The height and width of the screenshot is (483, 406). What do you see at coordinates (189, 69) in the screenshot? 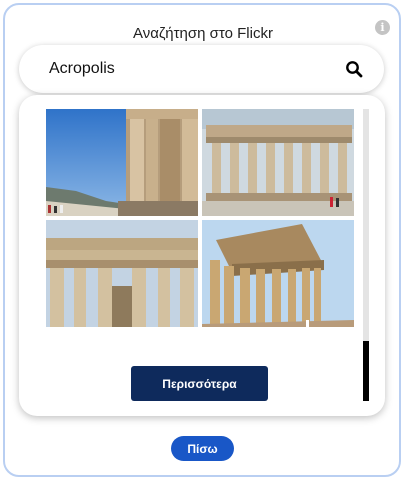
I see `search-input` at bounding box center [189, 69].